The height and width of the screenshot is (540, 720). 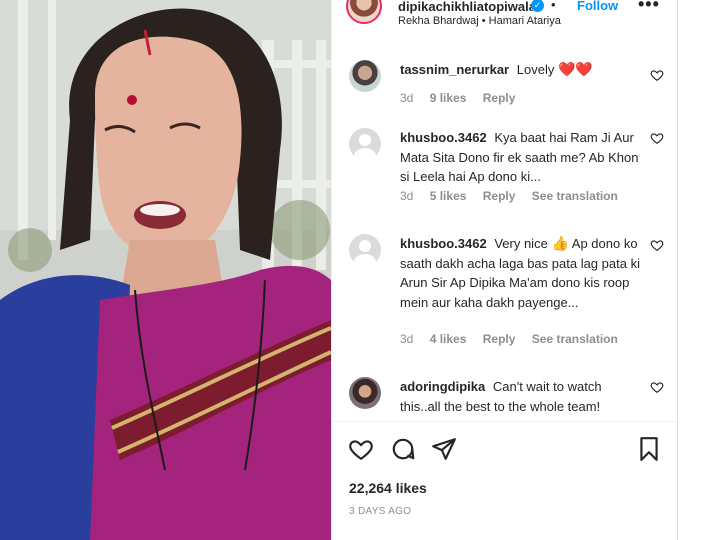 I want to click on follow-button: Follow, so click(x=597, y=6).